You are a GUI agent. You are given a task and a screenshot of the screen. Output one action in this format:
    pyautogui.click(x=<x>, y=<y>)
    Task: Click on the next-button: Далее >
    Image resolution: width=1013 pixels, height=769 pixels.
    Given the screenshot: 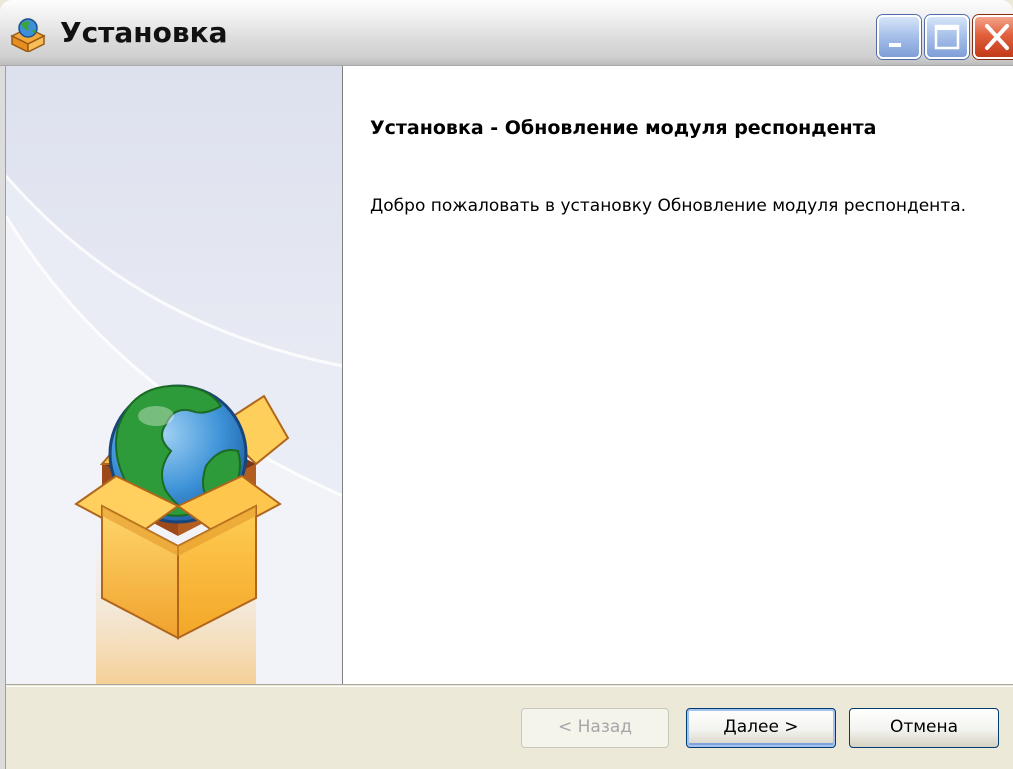 What is the action you would take?
    pyautogui.click(x=761, y=728)
    